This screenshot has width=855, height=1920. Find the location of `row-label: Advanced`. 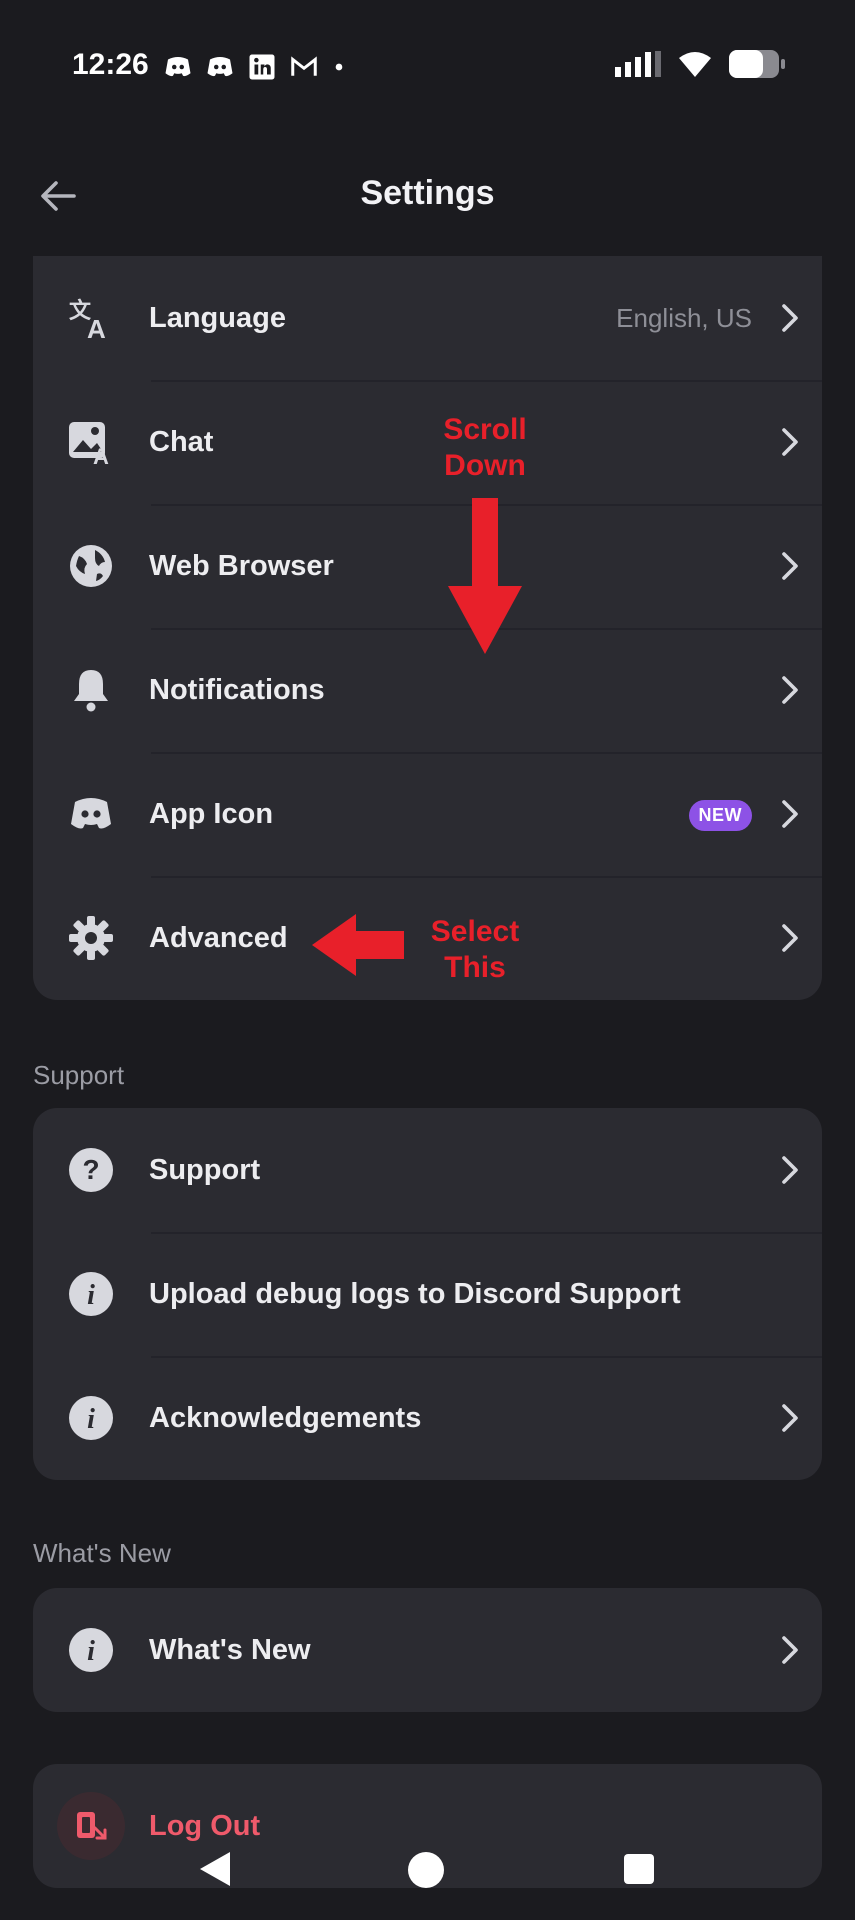

row-label: Advanced is located at coordinates (218, 937).